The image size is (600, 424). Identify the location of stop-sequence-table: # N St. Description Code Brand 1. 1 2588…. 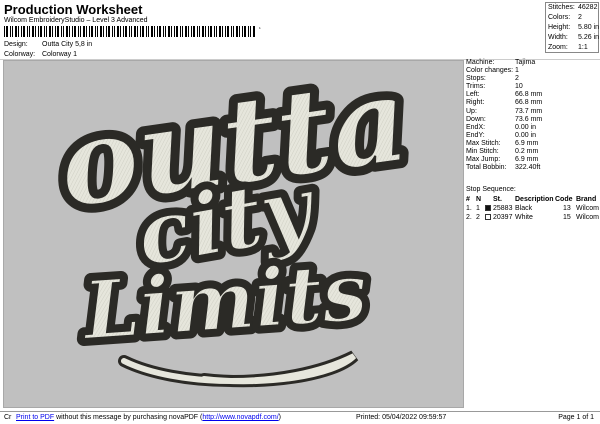
(533, 208).